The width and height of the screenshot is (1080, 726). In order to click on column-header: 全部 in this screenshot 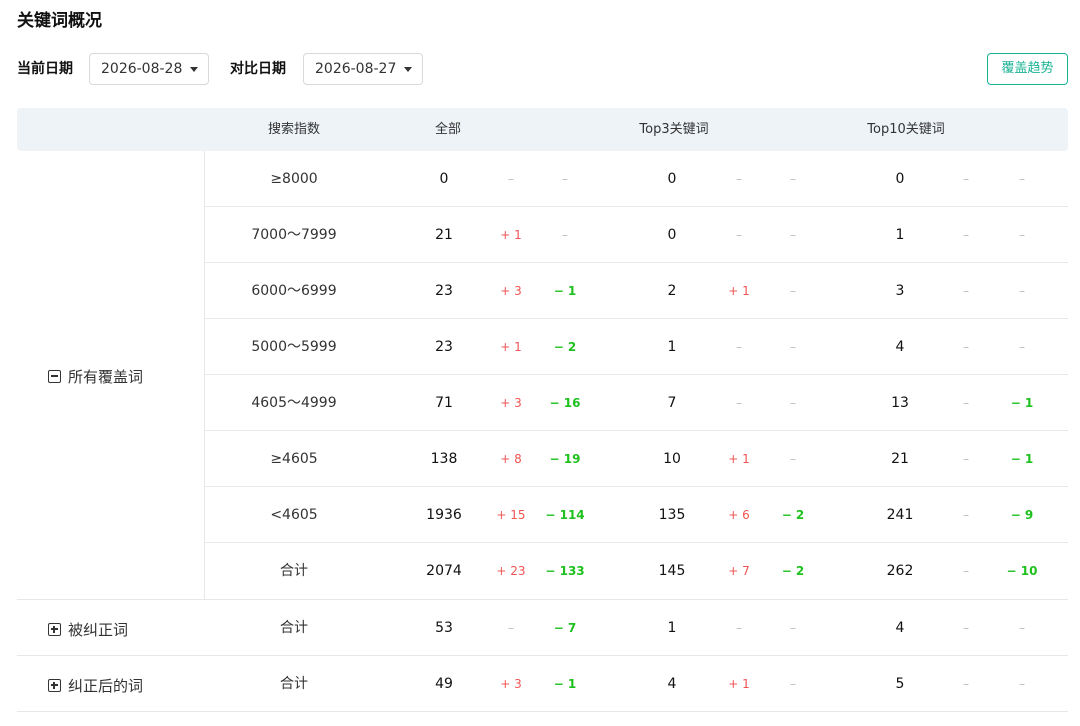, I will do `click(448, 129)`.